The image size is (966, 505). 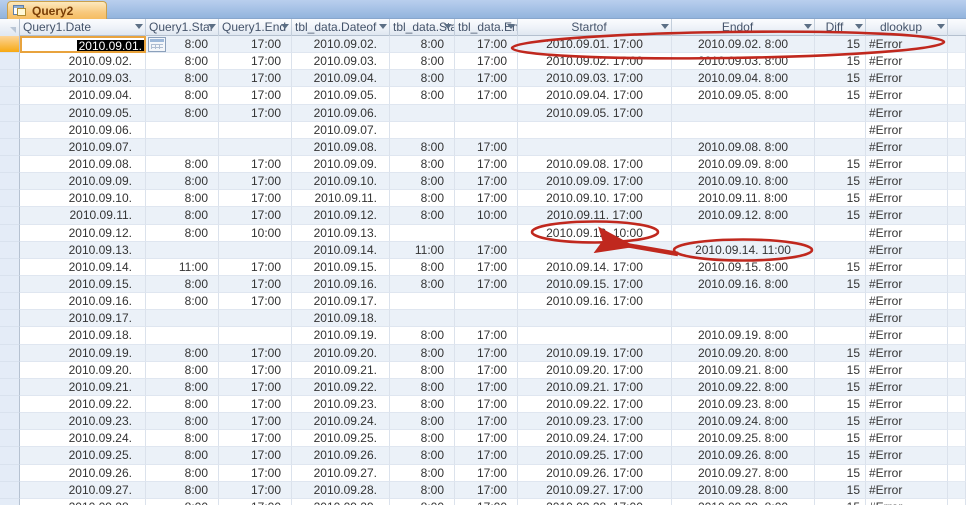 What do you see at coordinates (83, 147) in the screenshot?
I see `cell-q1_date: 2010.09.07.` at bounding box center [83, 147].